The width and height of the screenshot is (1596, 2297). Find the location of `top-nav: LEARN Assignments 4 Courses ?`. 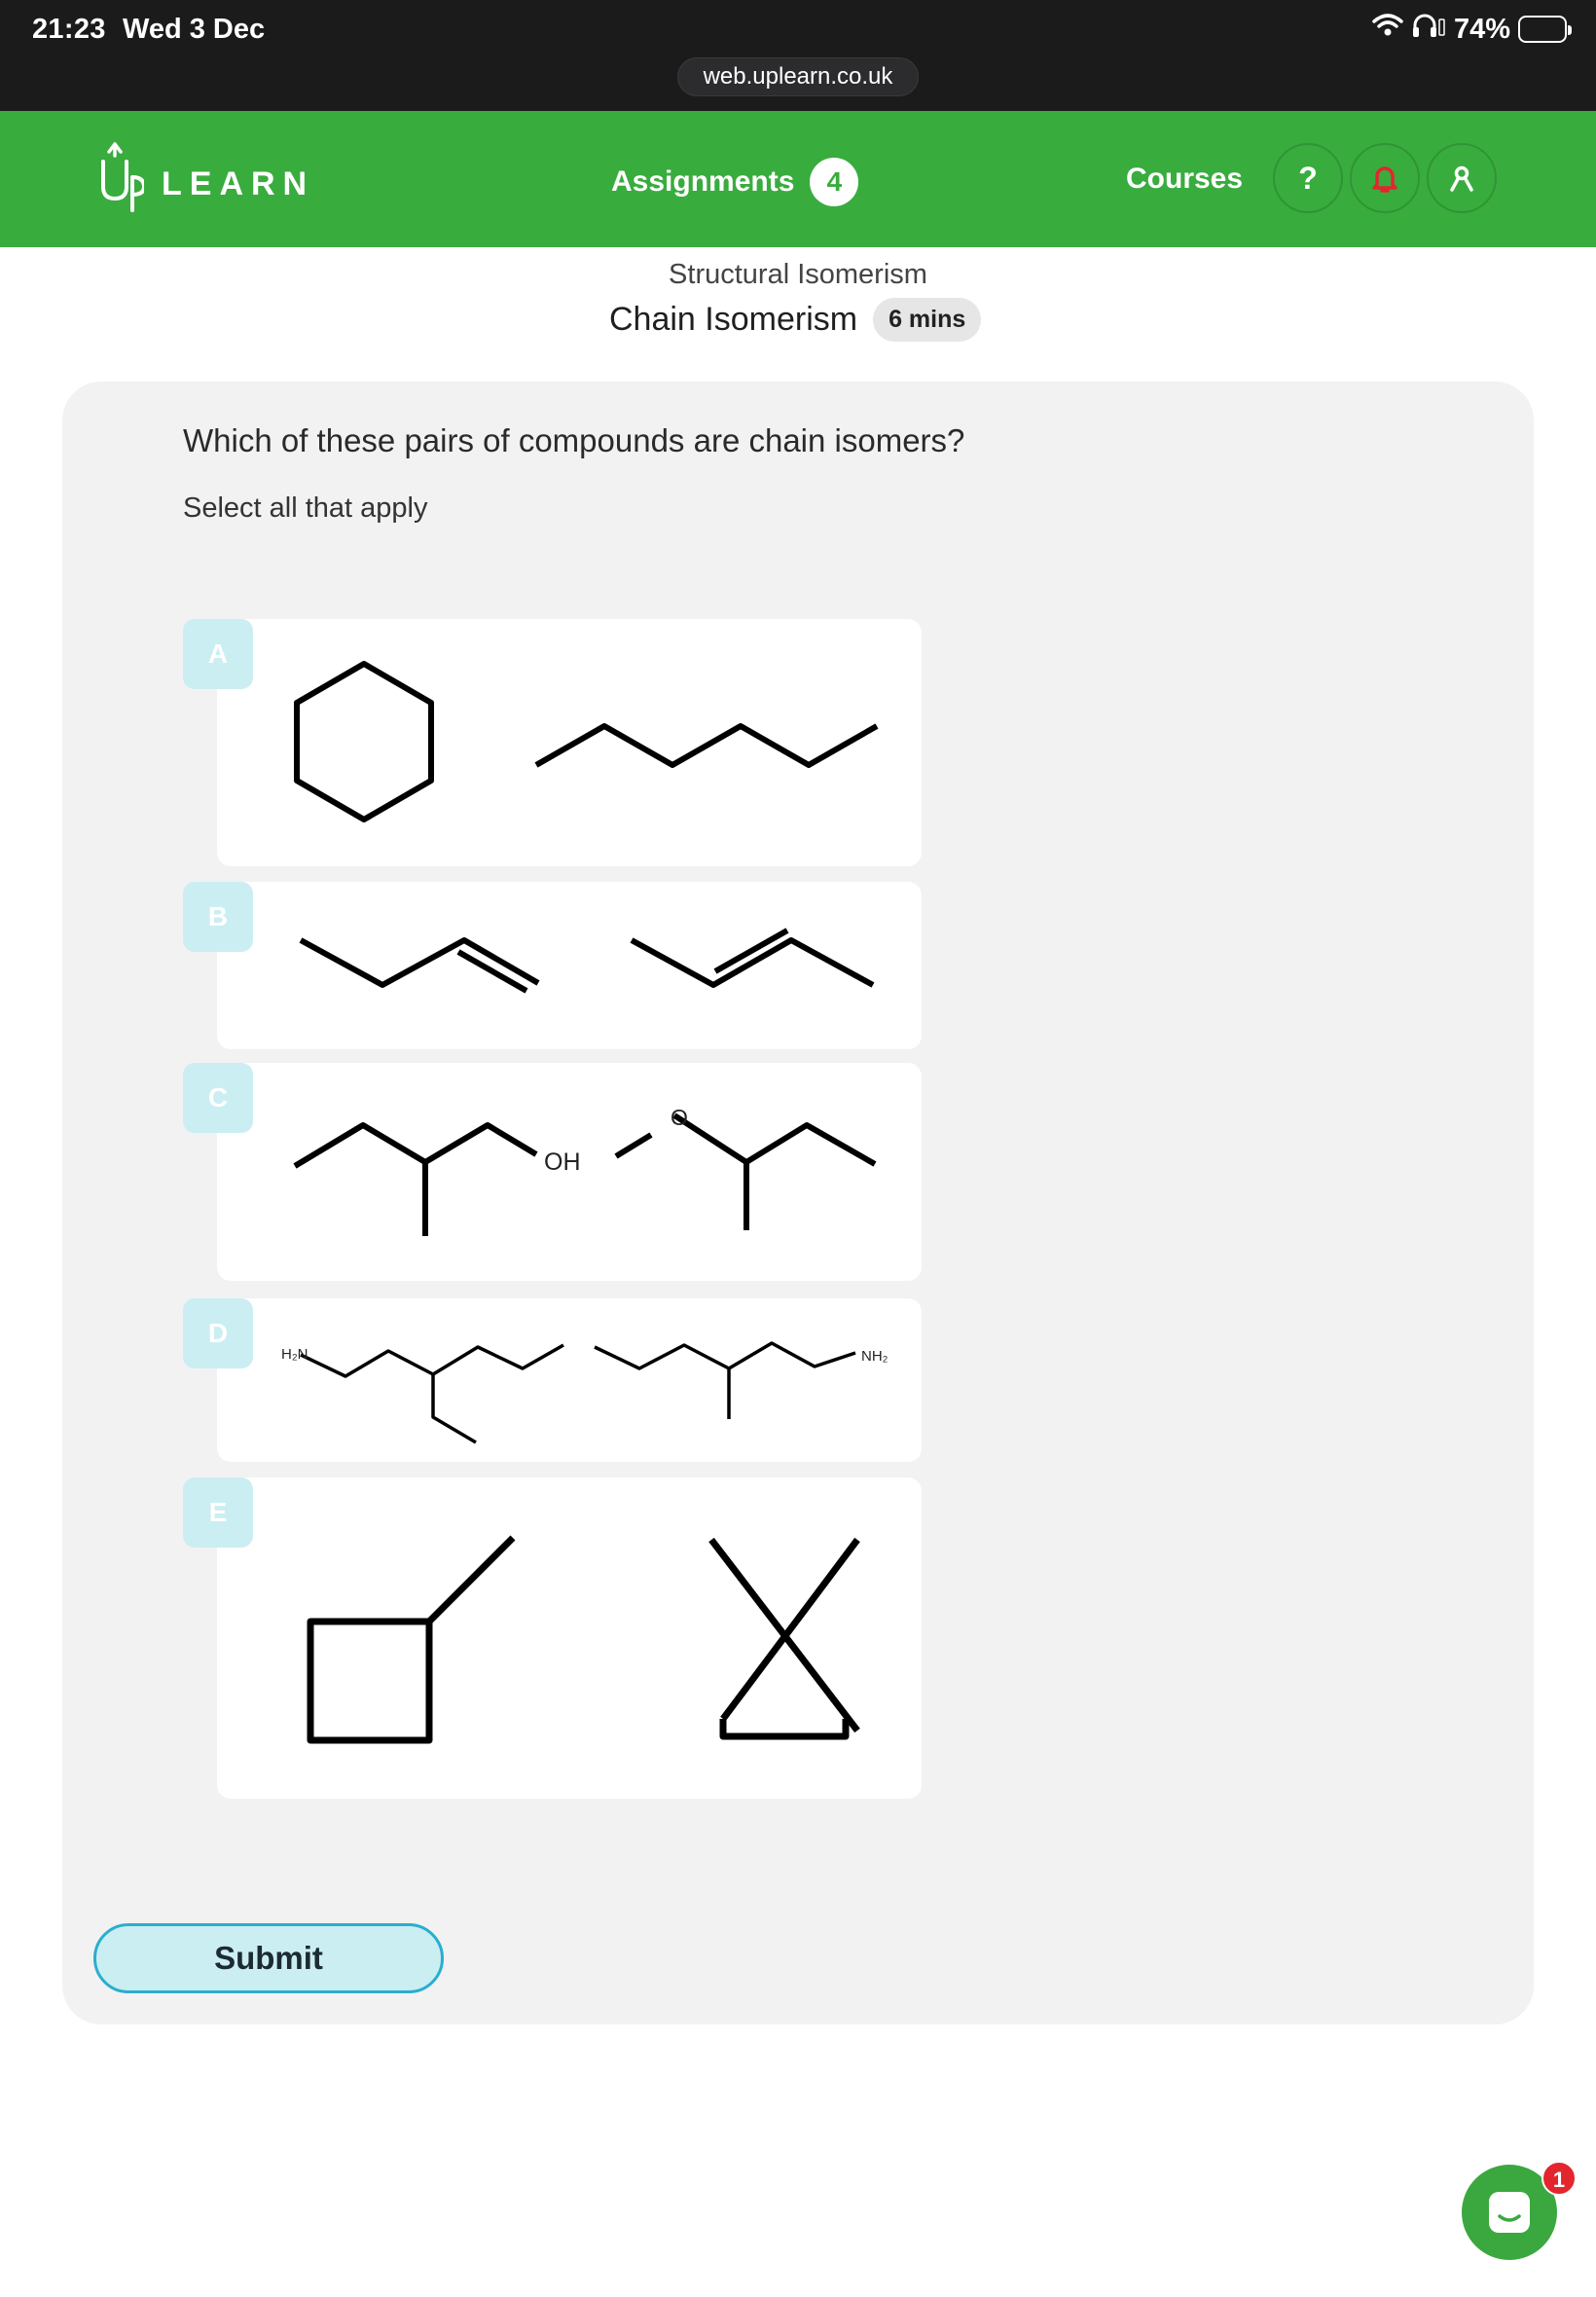

top-nav: LEARN Assignments 4 Courses ? is located at coordinates (798, 179).